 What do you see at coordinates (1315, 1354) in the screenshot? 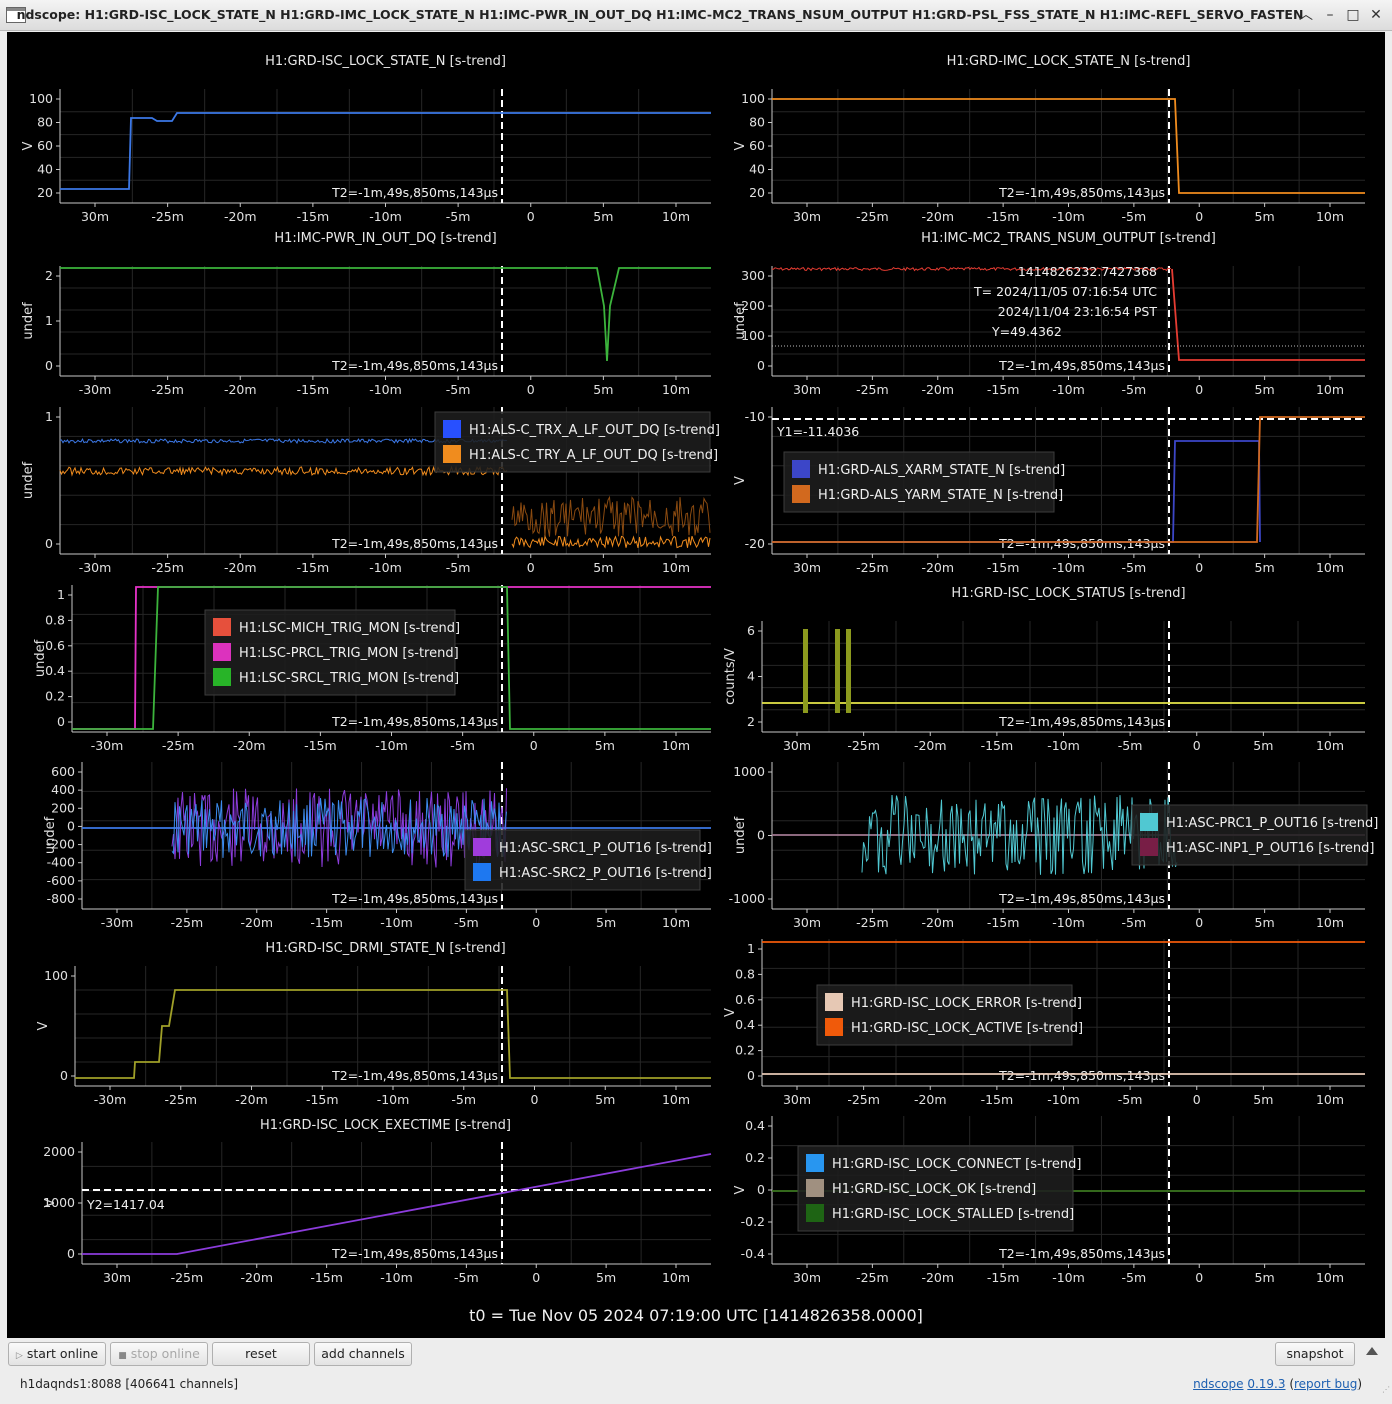
I see `snapshot-button: snapshot` at bounding box center [1315, 1354].